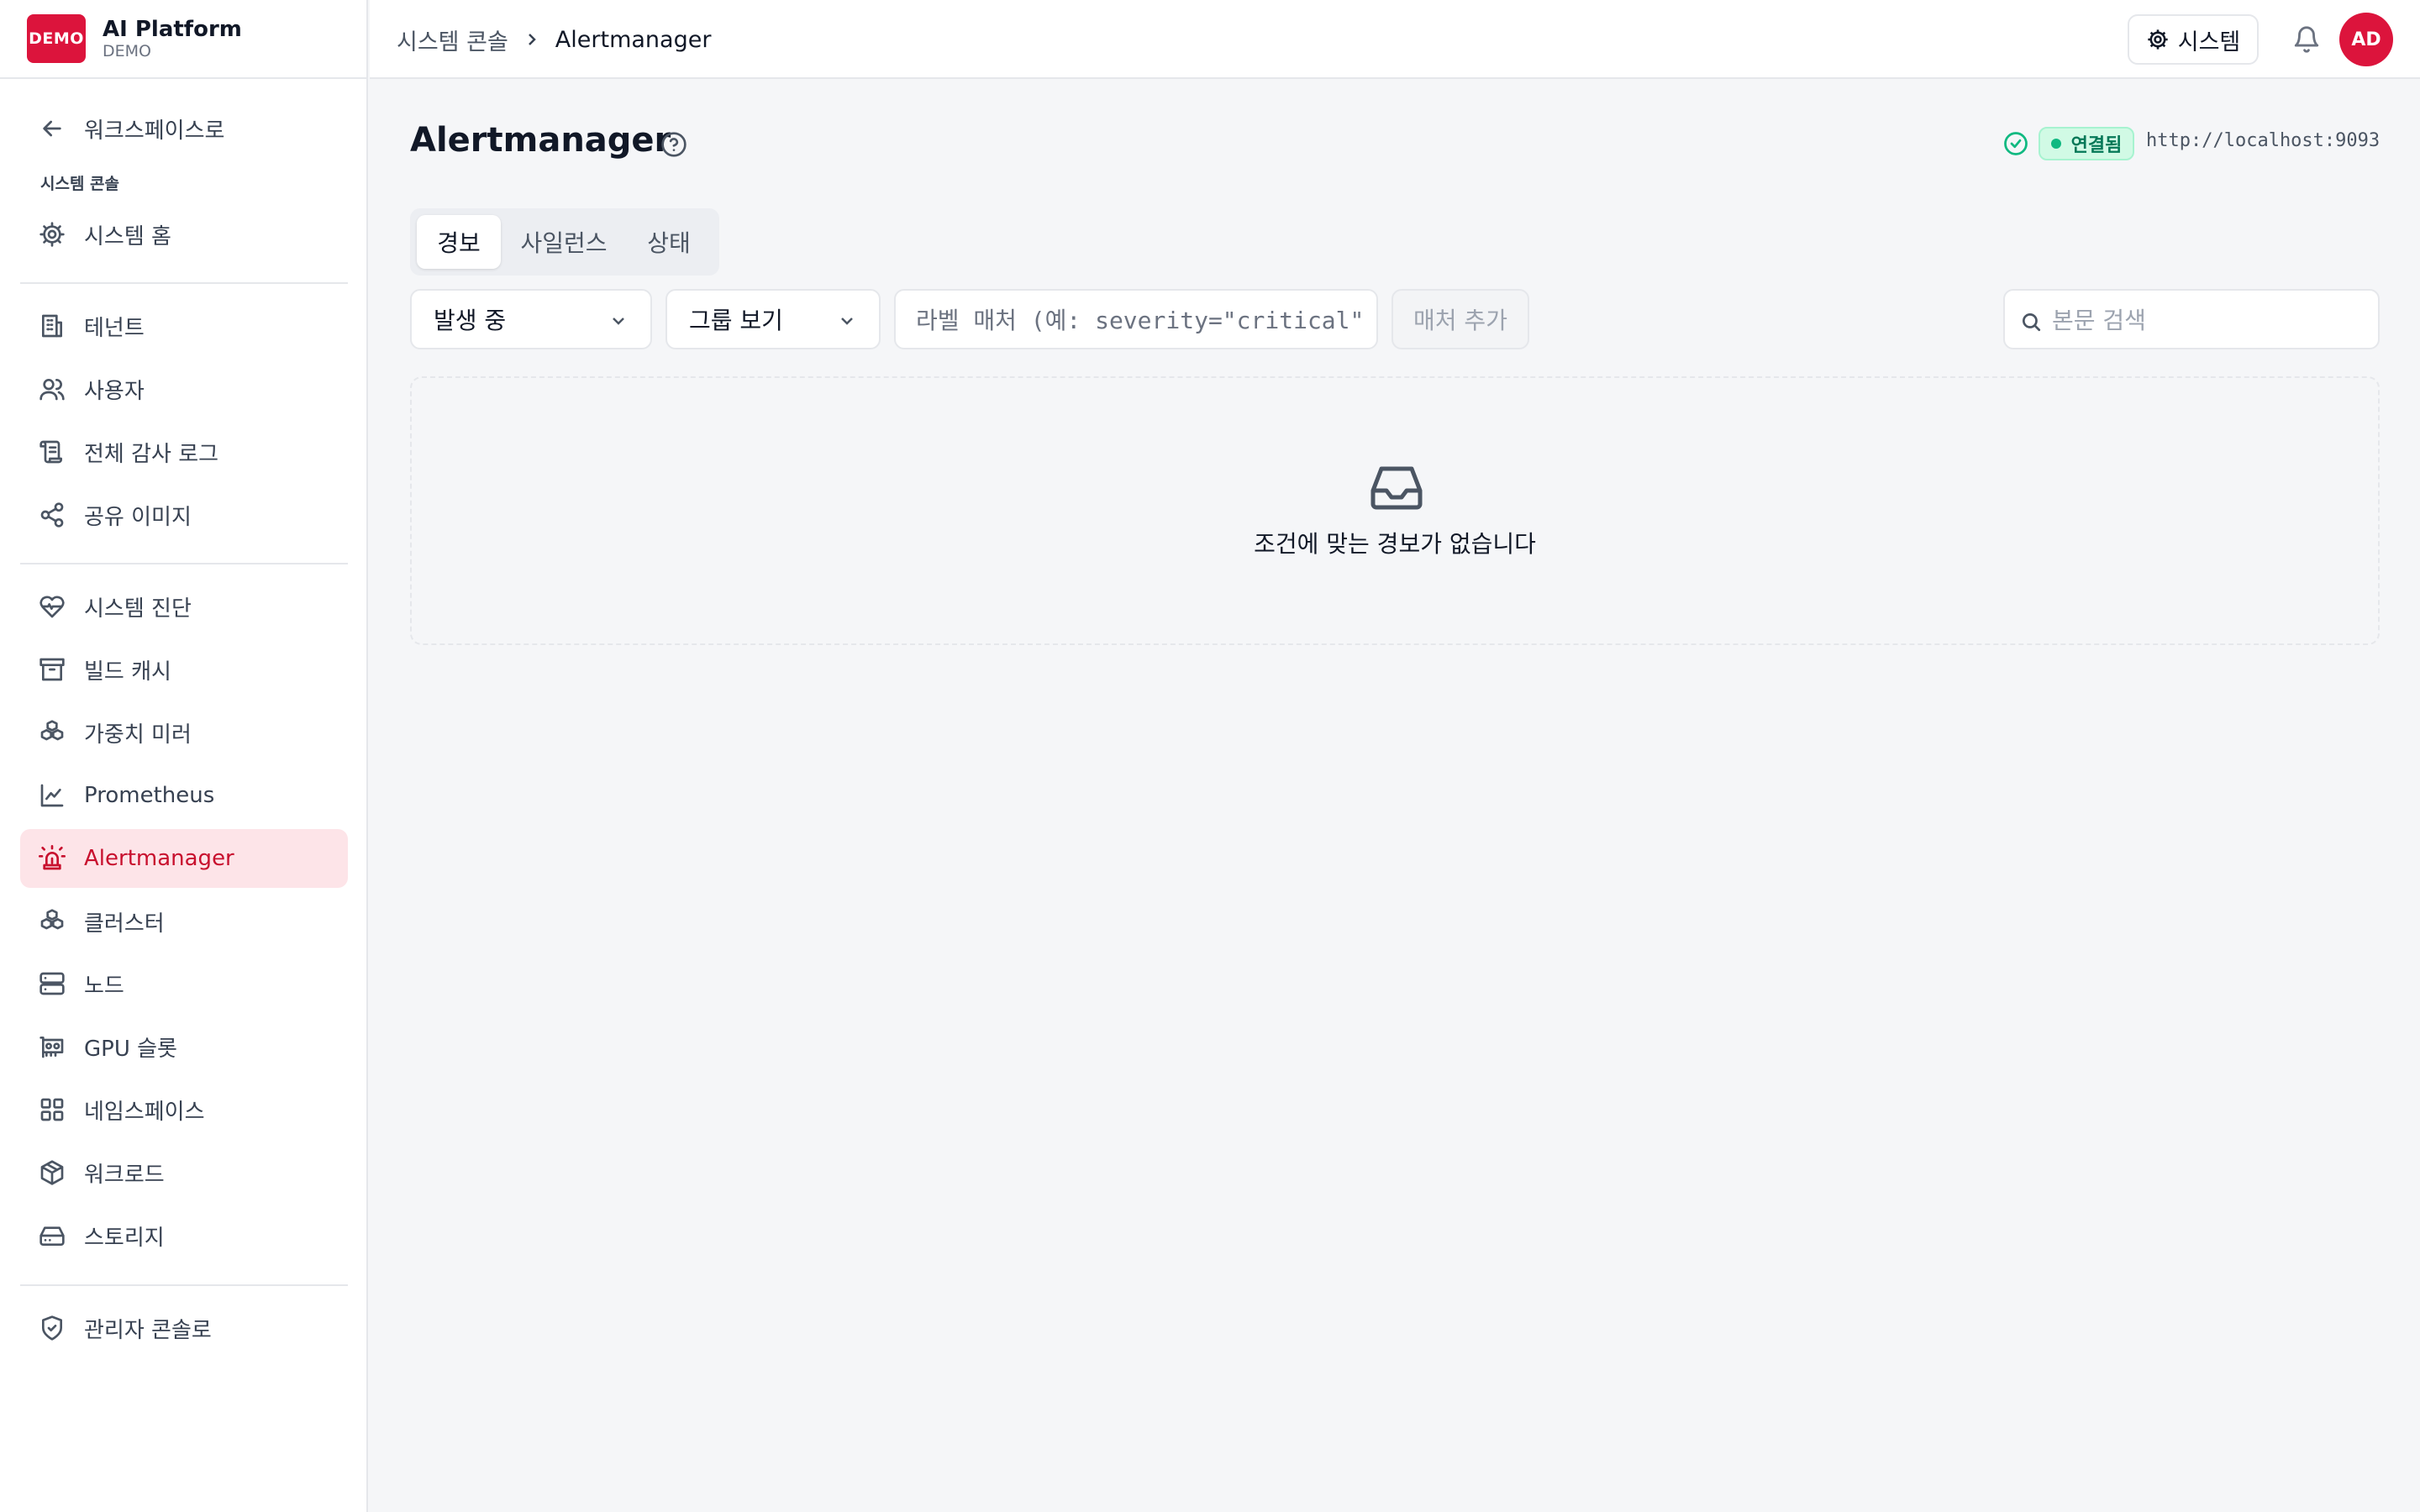 The width and height of the screenshot is (2420, 1512). I want to click on sidebar-item-clusters: 클러스터, so click(184, 921).